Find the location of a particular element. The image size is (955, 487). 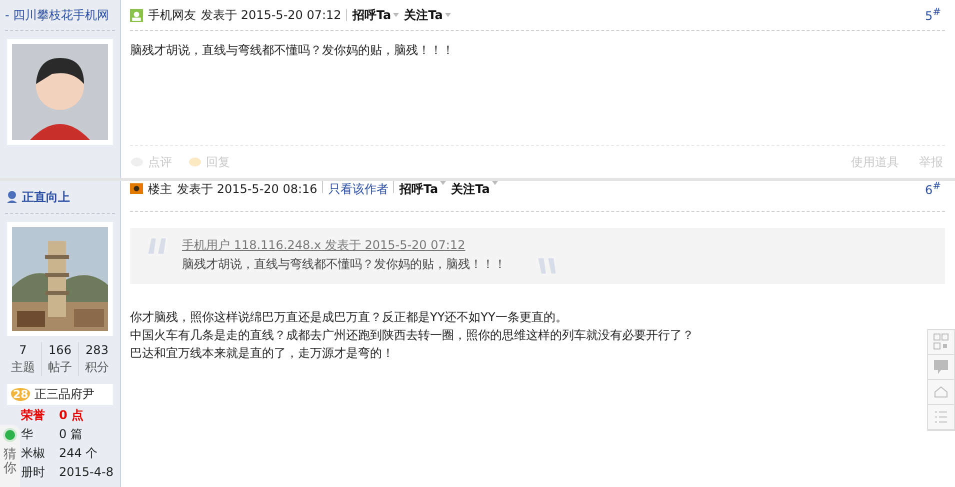

stat-label: 主题 is located at coordinates (23, 367).